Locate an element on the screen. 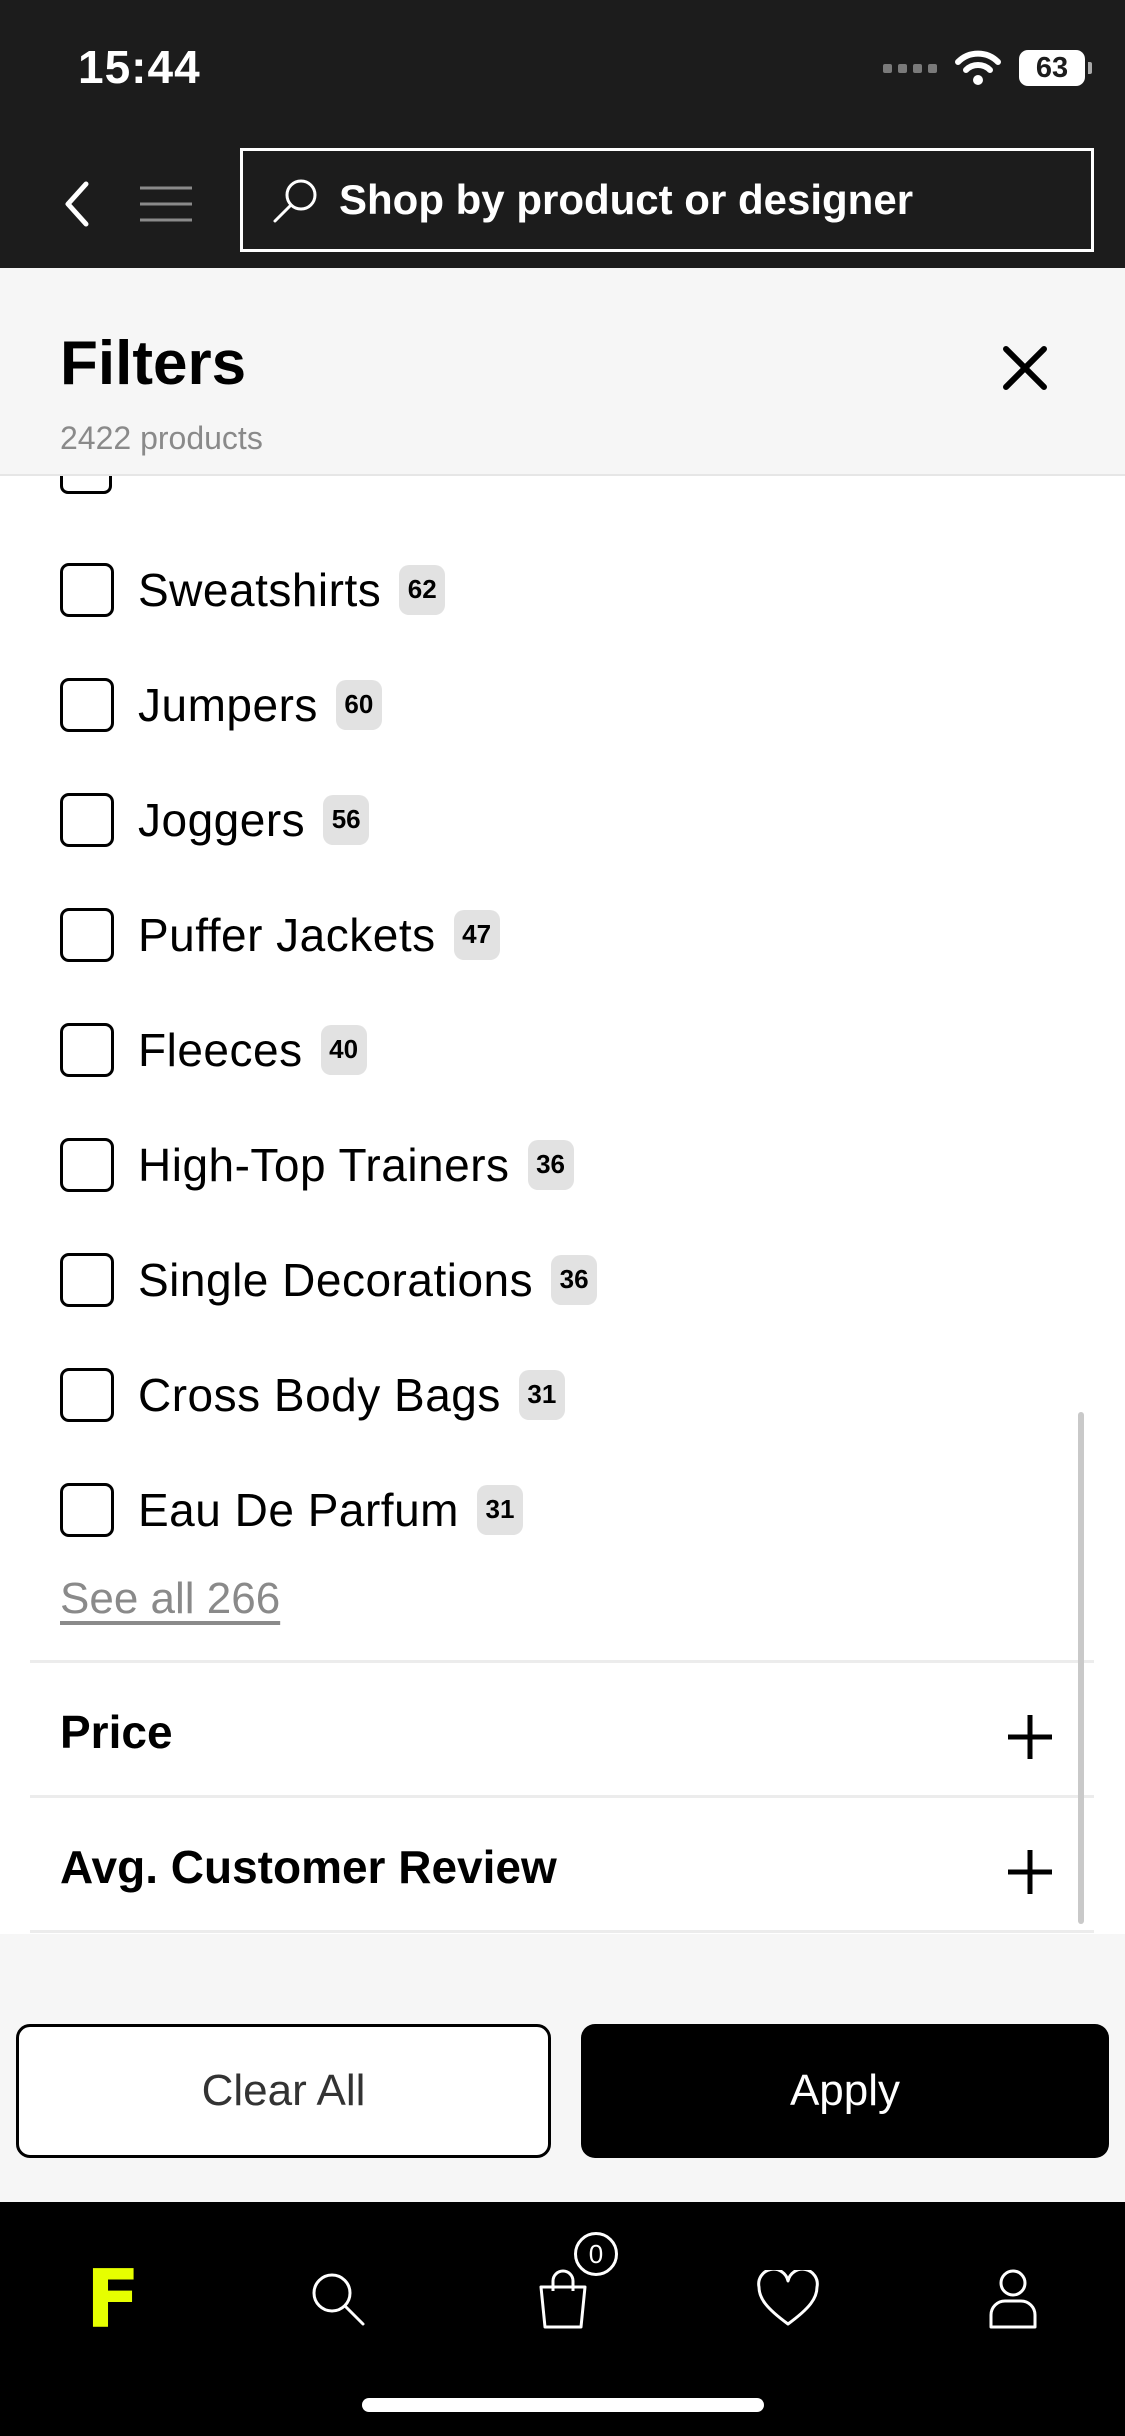 The image size is (1125, 2436). option-label: Eau De Parfum is located at coordinates (298, 1509).